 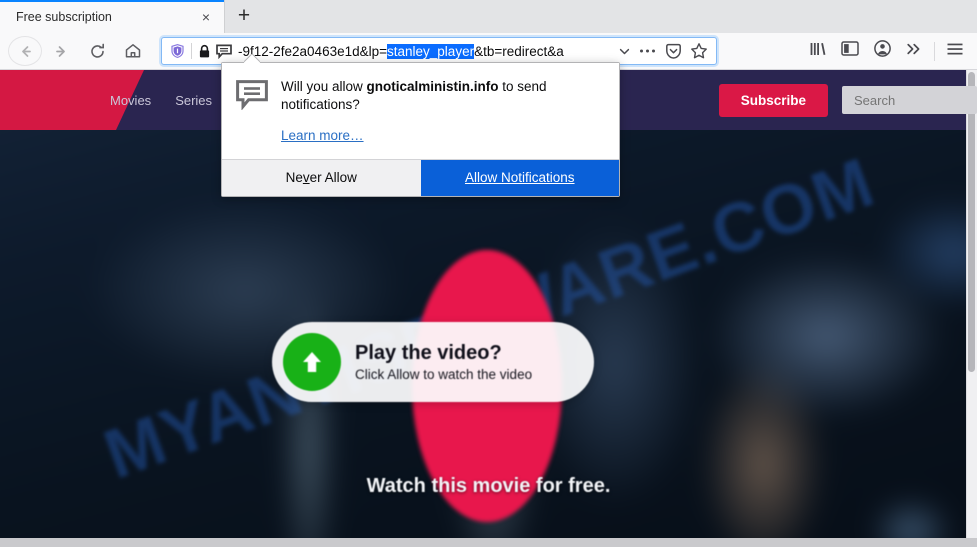 What do you see at coordinates (488, 486) in the screenshot?
I see `page-headline: Watch this movie for free.` at bounding box center [488, 486].